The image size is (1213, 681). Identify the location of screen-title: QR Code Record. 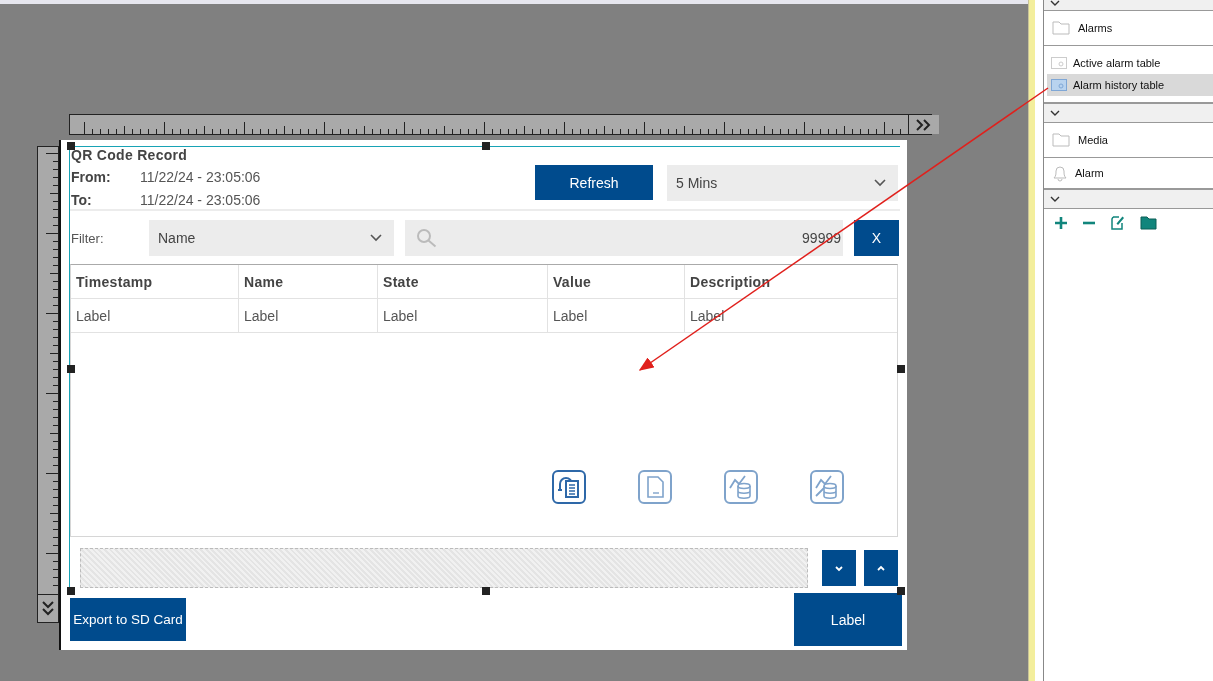
(130, 156).